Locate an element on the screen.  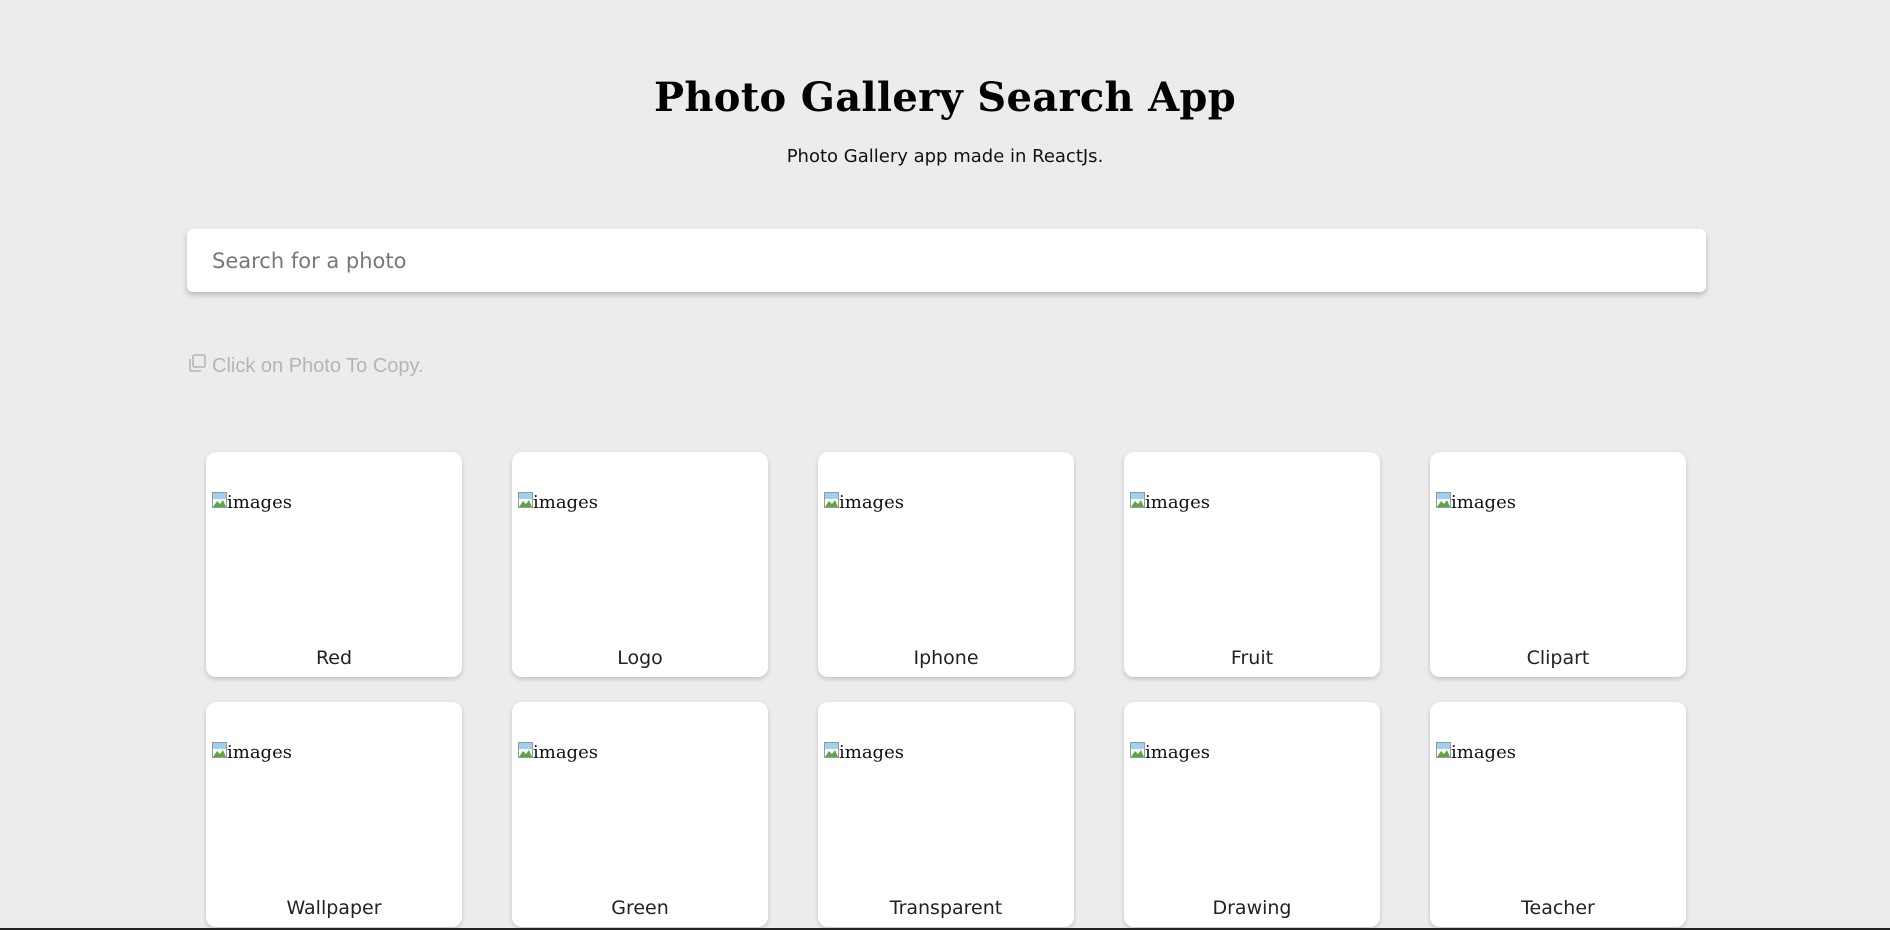
search-input is located at coordinates (946, 260).